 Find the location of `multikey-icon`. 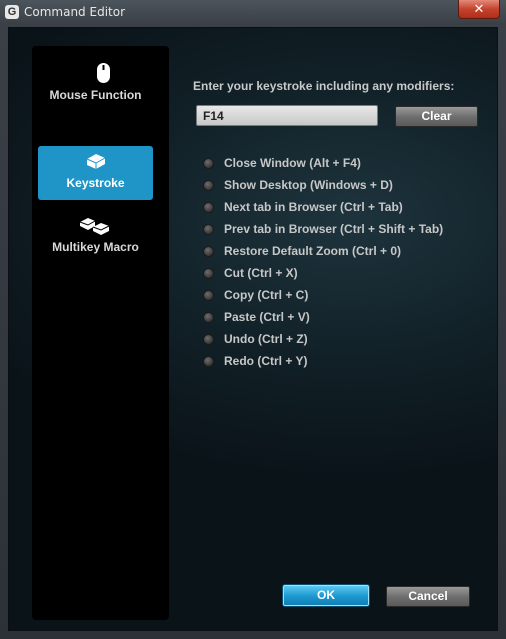

multikey-icon is located at coordinates (95, 225).